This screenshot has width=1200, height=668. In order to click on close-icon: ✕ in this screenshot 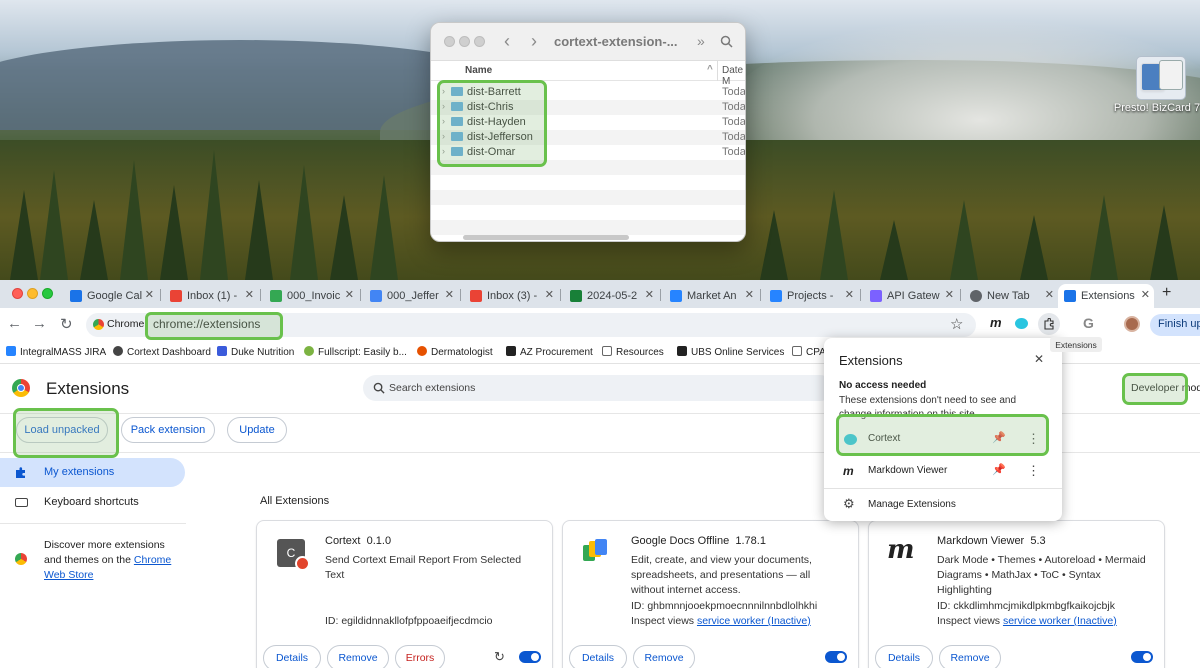, I will do `click(1039, 359)`.